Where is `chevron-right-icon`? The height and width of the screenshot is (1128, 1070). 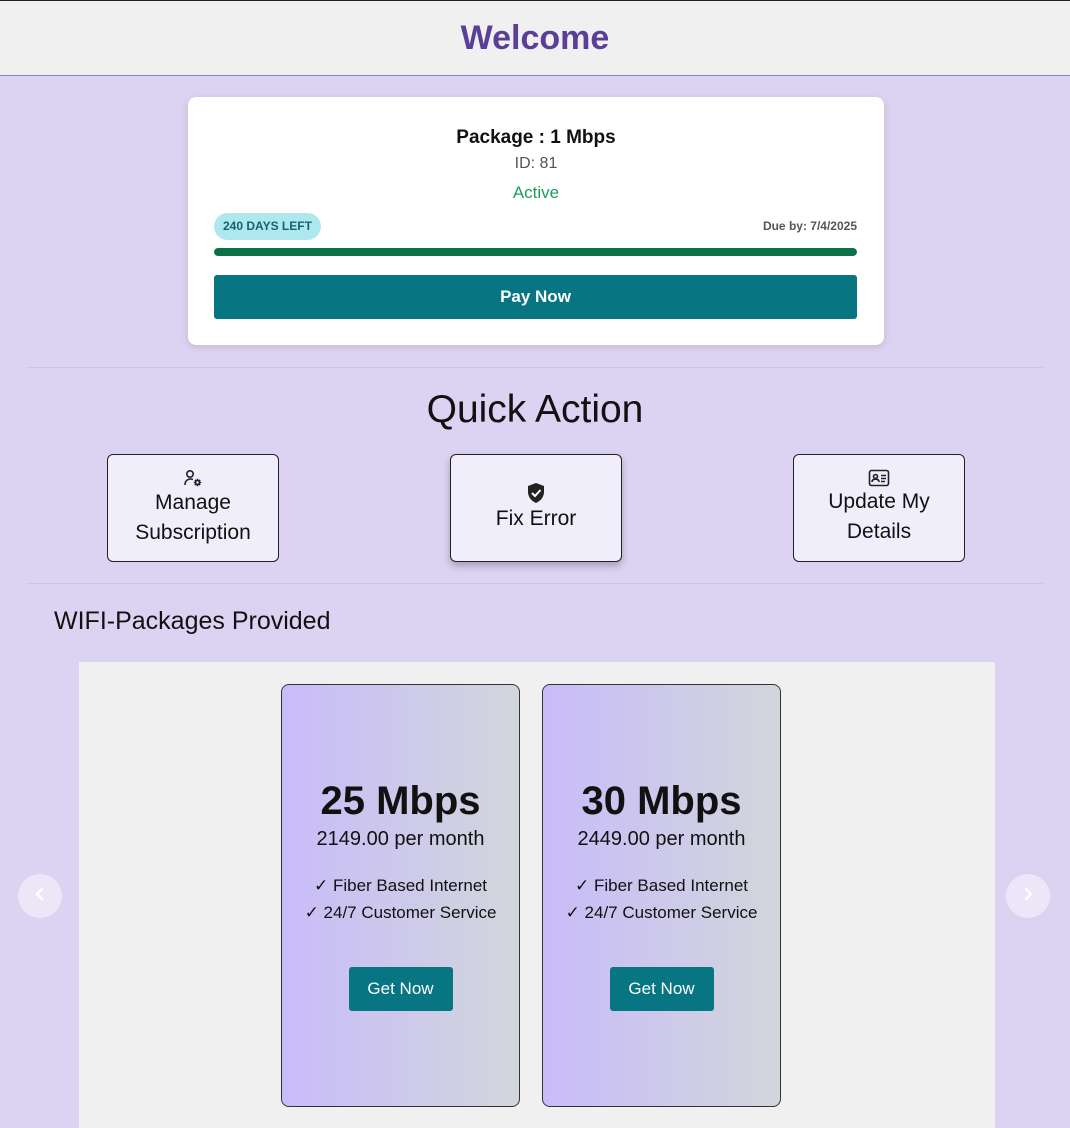
chevron-right-icon is located at coordinates (1028, 896).